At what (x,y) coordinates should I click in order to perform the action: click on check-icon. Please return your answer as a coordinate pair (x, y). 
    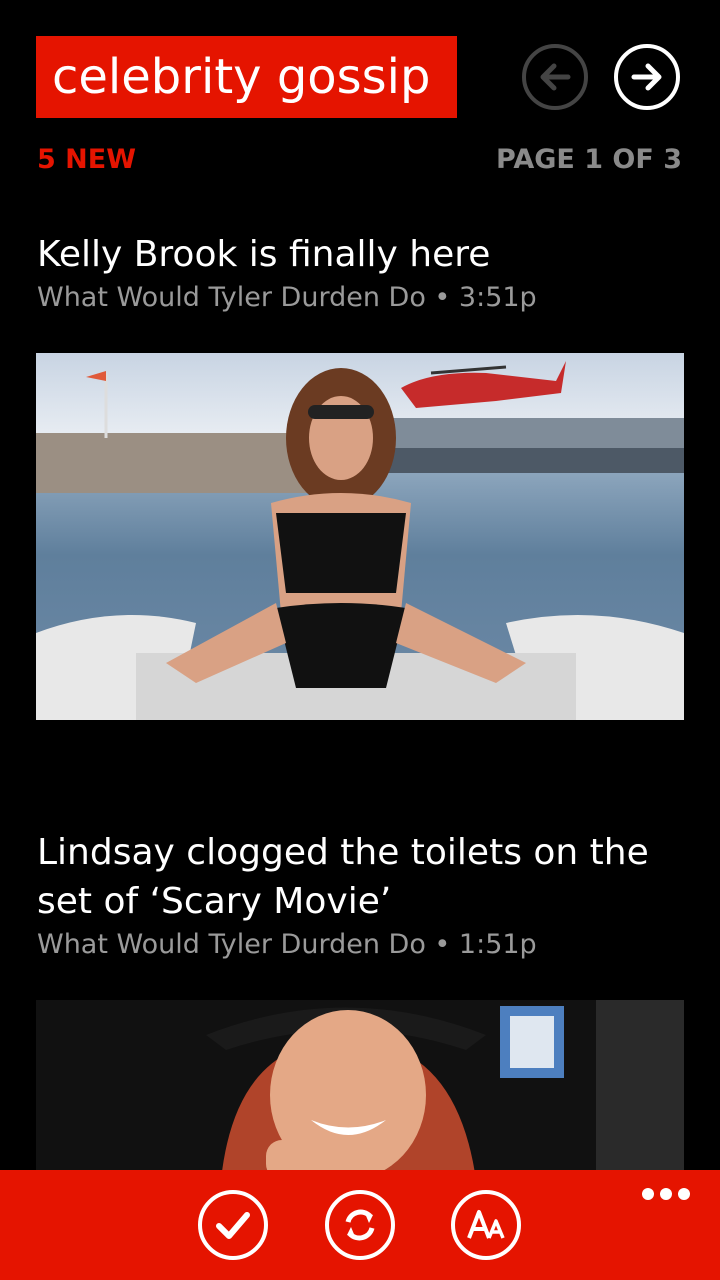
    Looking at the image, I should click on (233, 1225).